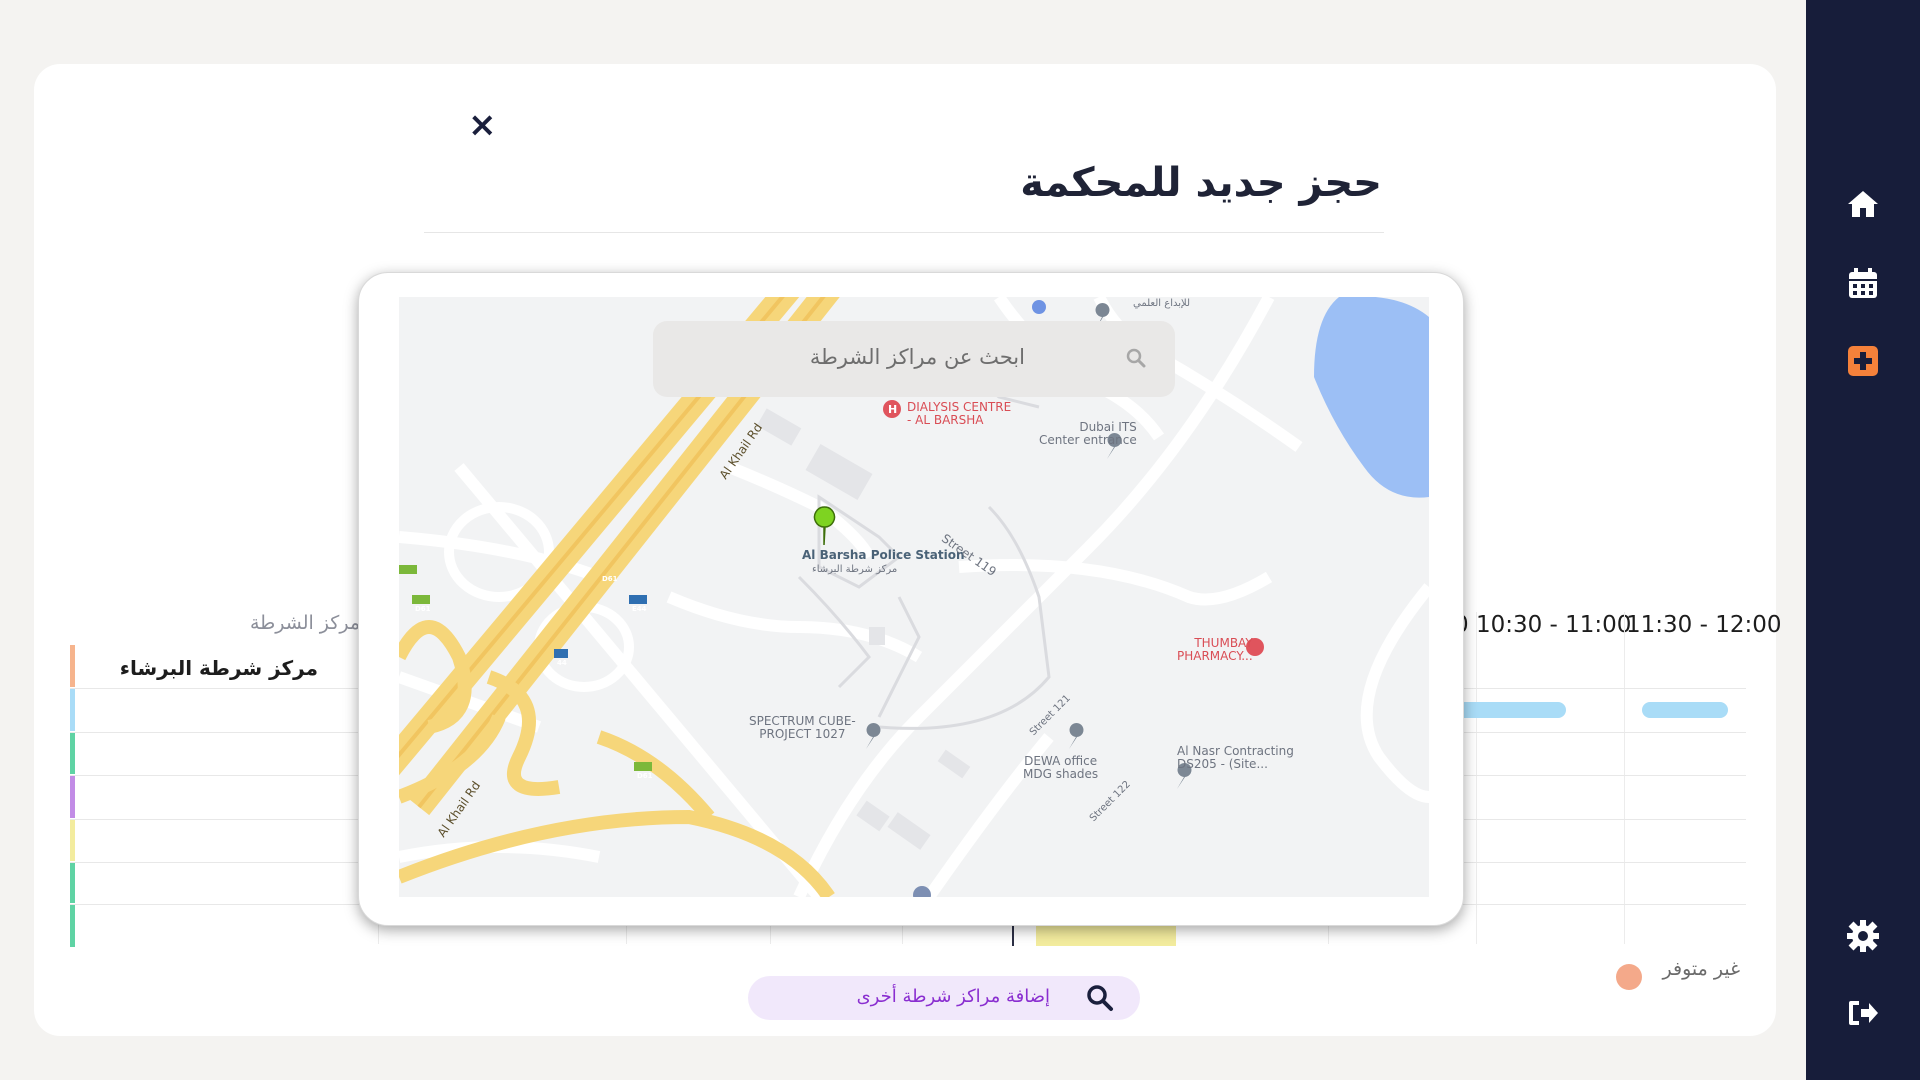 The height and width of the screenshot is (1080, 1920). I want to click on settings-icon, so click(1863, 936).